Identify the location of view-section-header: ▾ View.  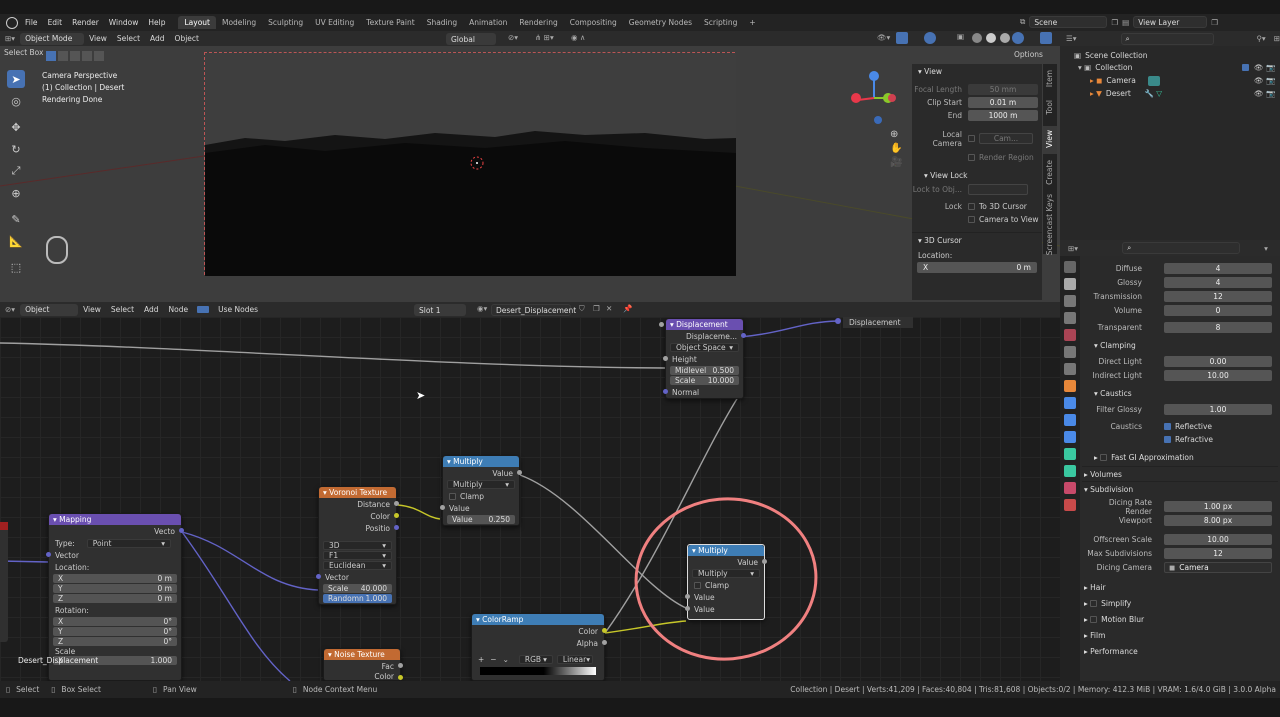
(977, 71).